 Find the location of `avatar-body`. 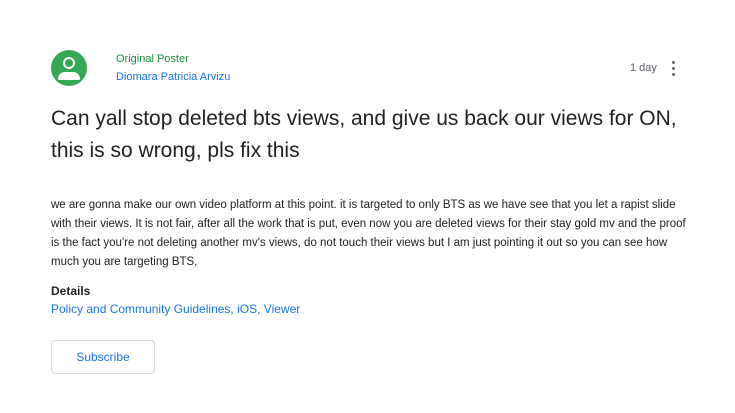

avatar-body is located at coordinates (69, 76).